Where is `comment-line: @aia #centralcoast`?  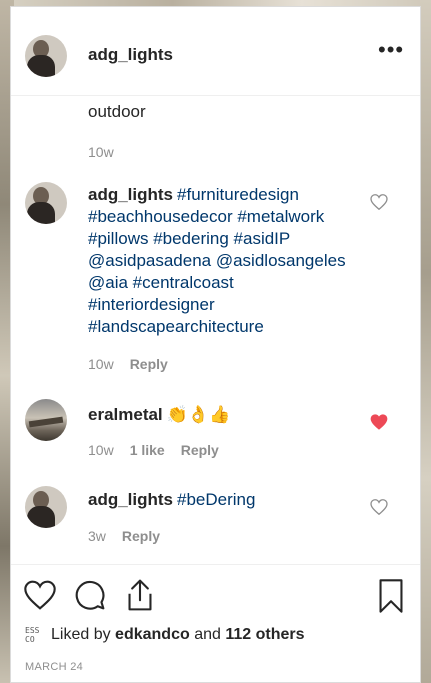 comment-line: @aia #centralcoast is located at coordinates (233, 283).